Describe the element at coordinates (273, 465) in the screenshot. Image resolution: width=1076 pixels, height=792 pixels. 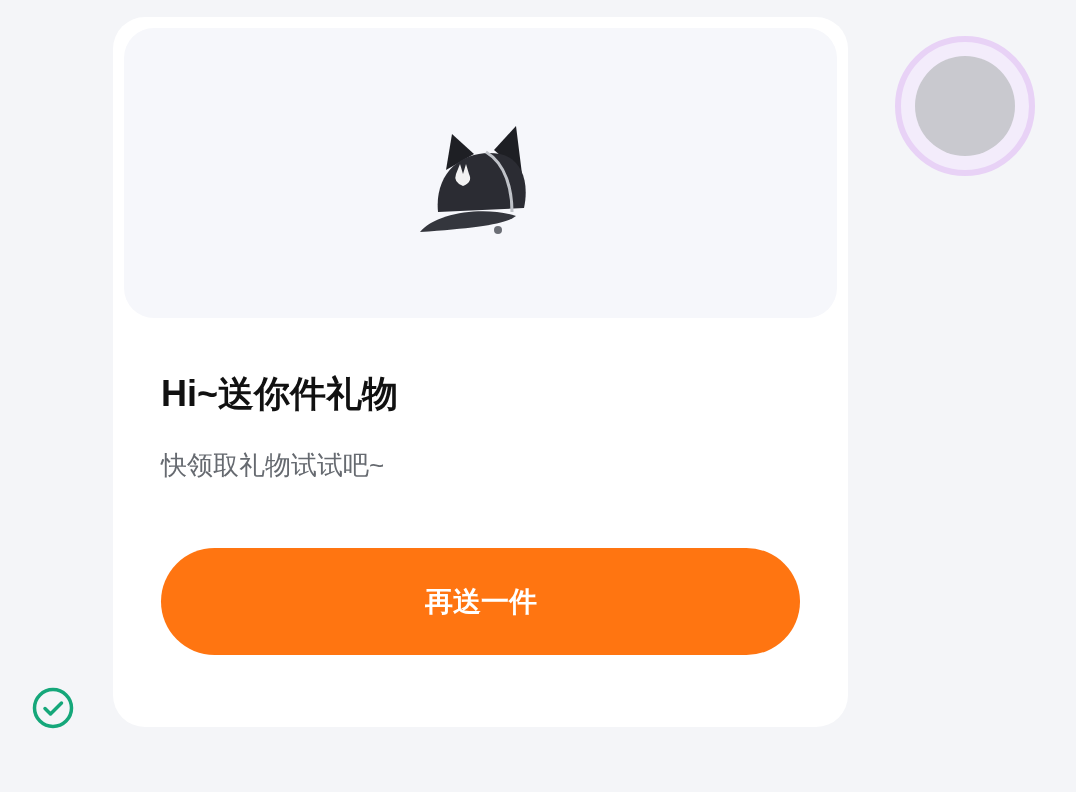
I see `gift-subtitle: 快领取礼物试试吧~` at that location.